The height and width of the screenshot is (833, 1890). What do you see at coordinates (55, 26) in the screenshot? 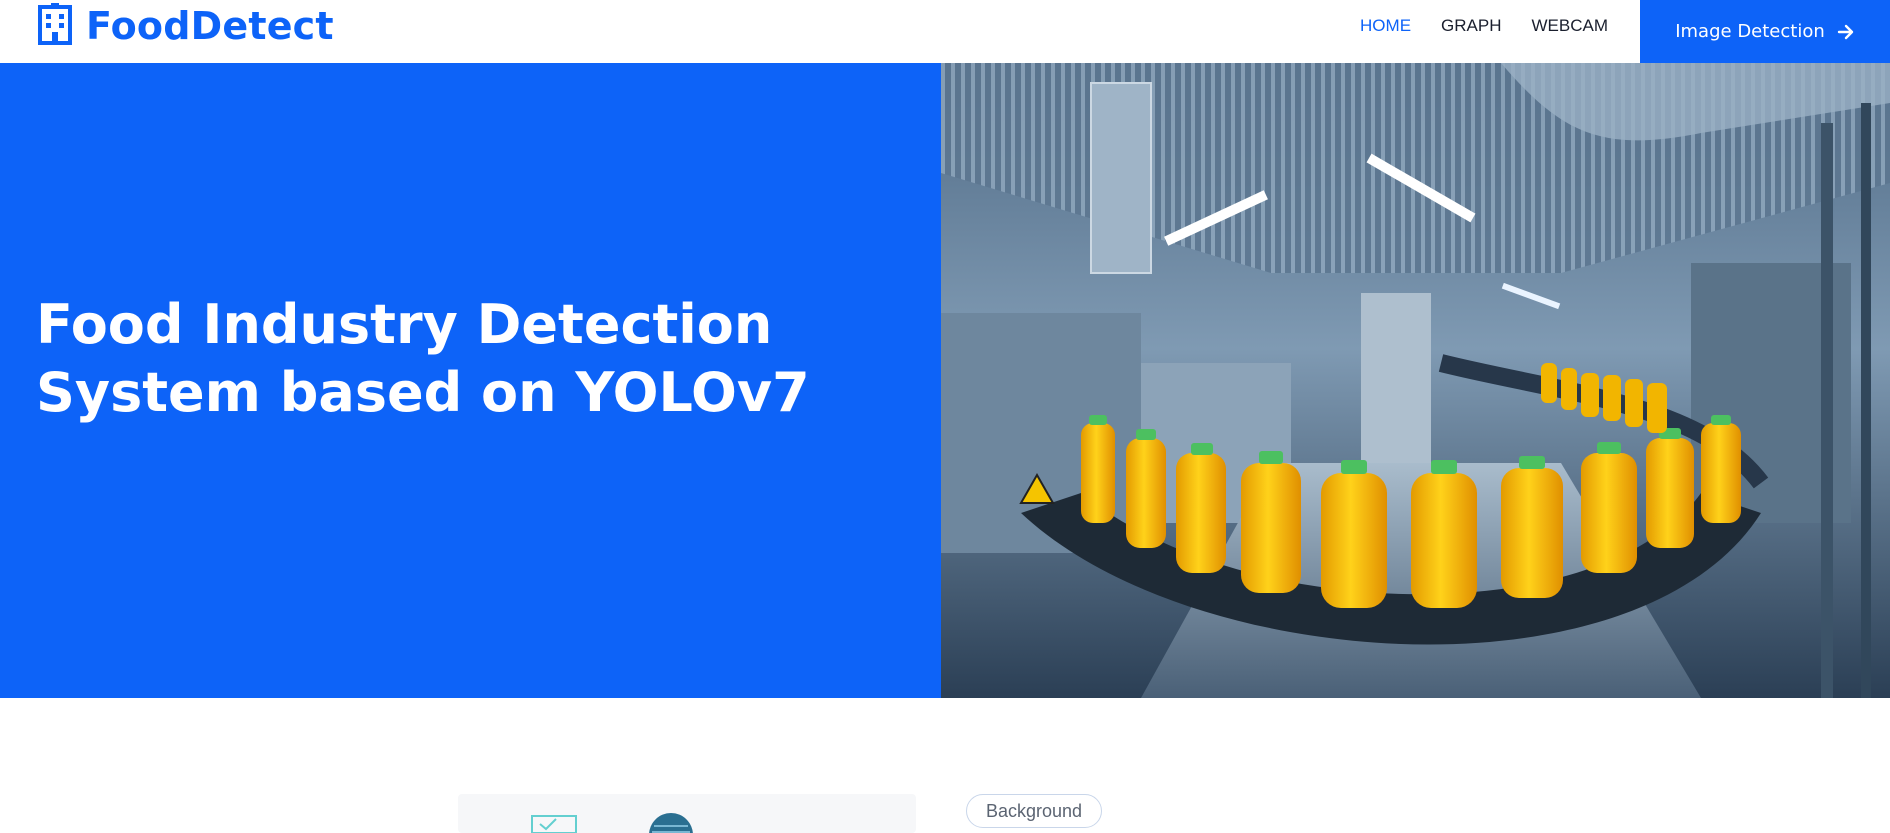
I see `building-icon` at bounding box center [55, 26].